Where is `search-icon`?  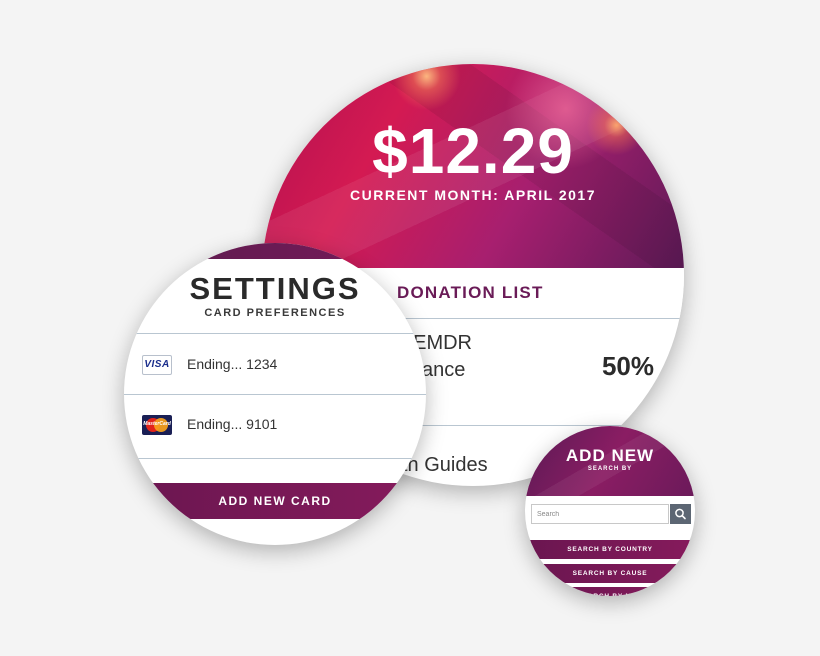
search-icon is located at coordinates (680, 514).